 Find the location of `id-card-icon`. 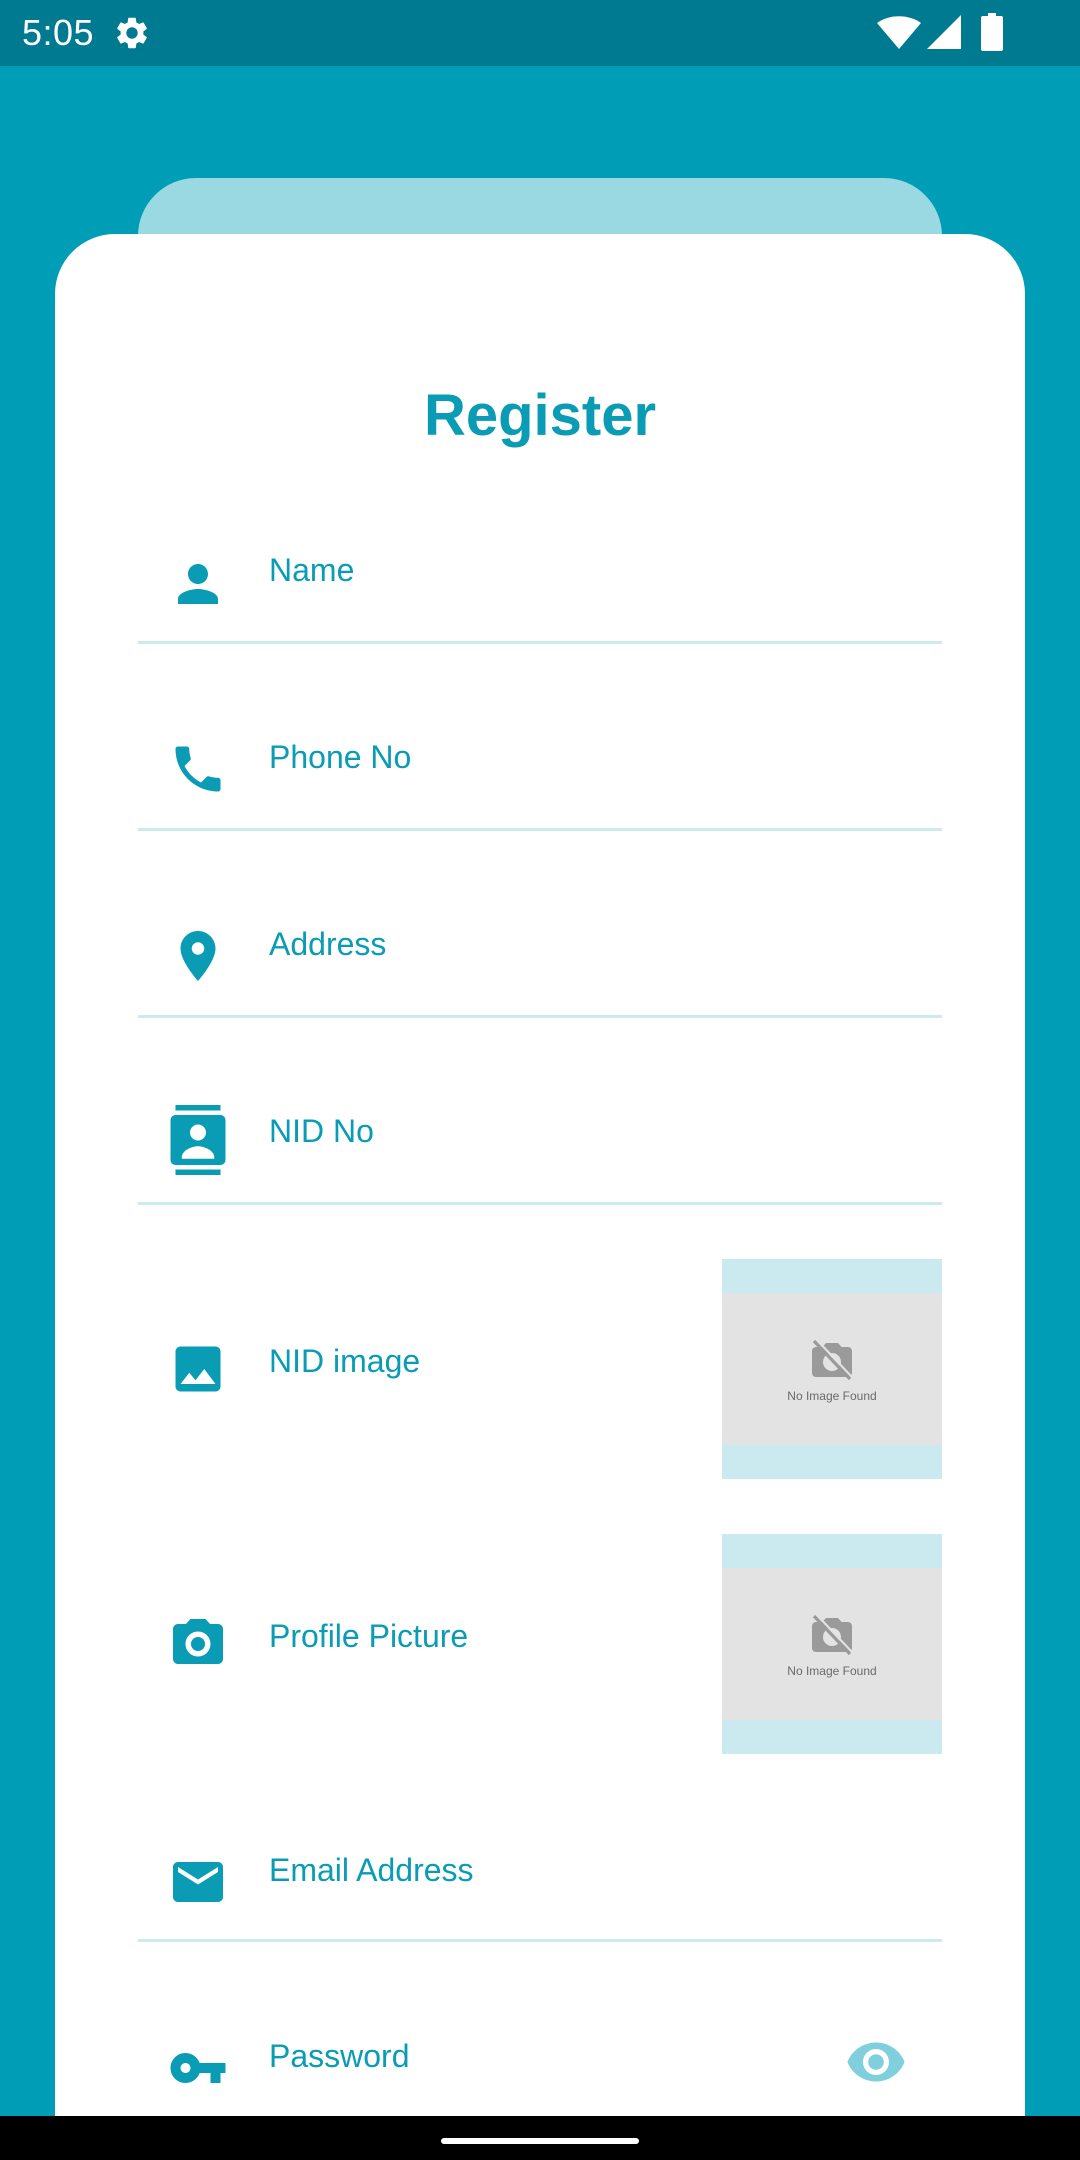

id-card-icon is located at coordinates (198, 1140).